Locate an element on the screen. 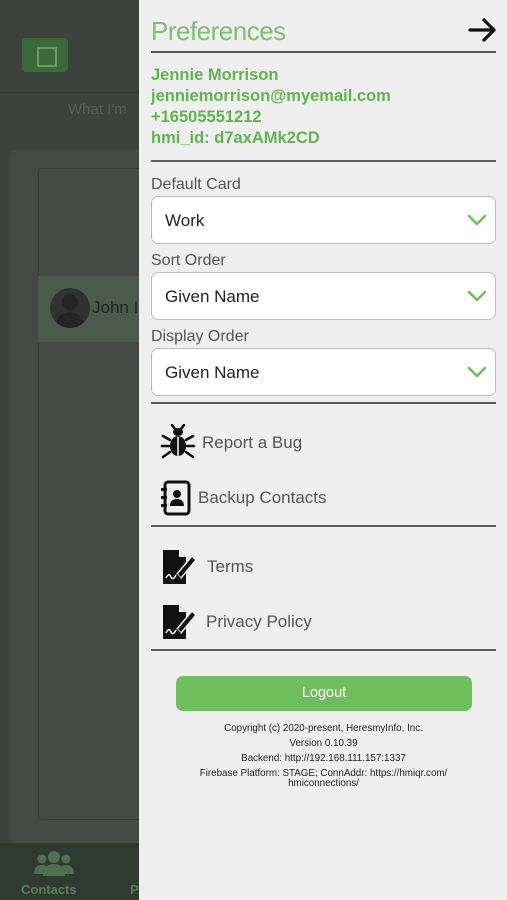 Image resolution: width=507 pixels, height=900 pixels. contacts-group-icon is located at coordinates (54, 863).